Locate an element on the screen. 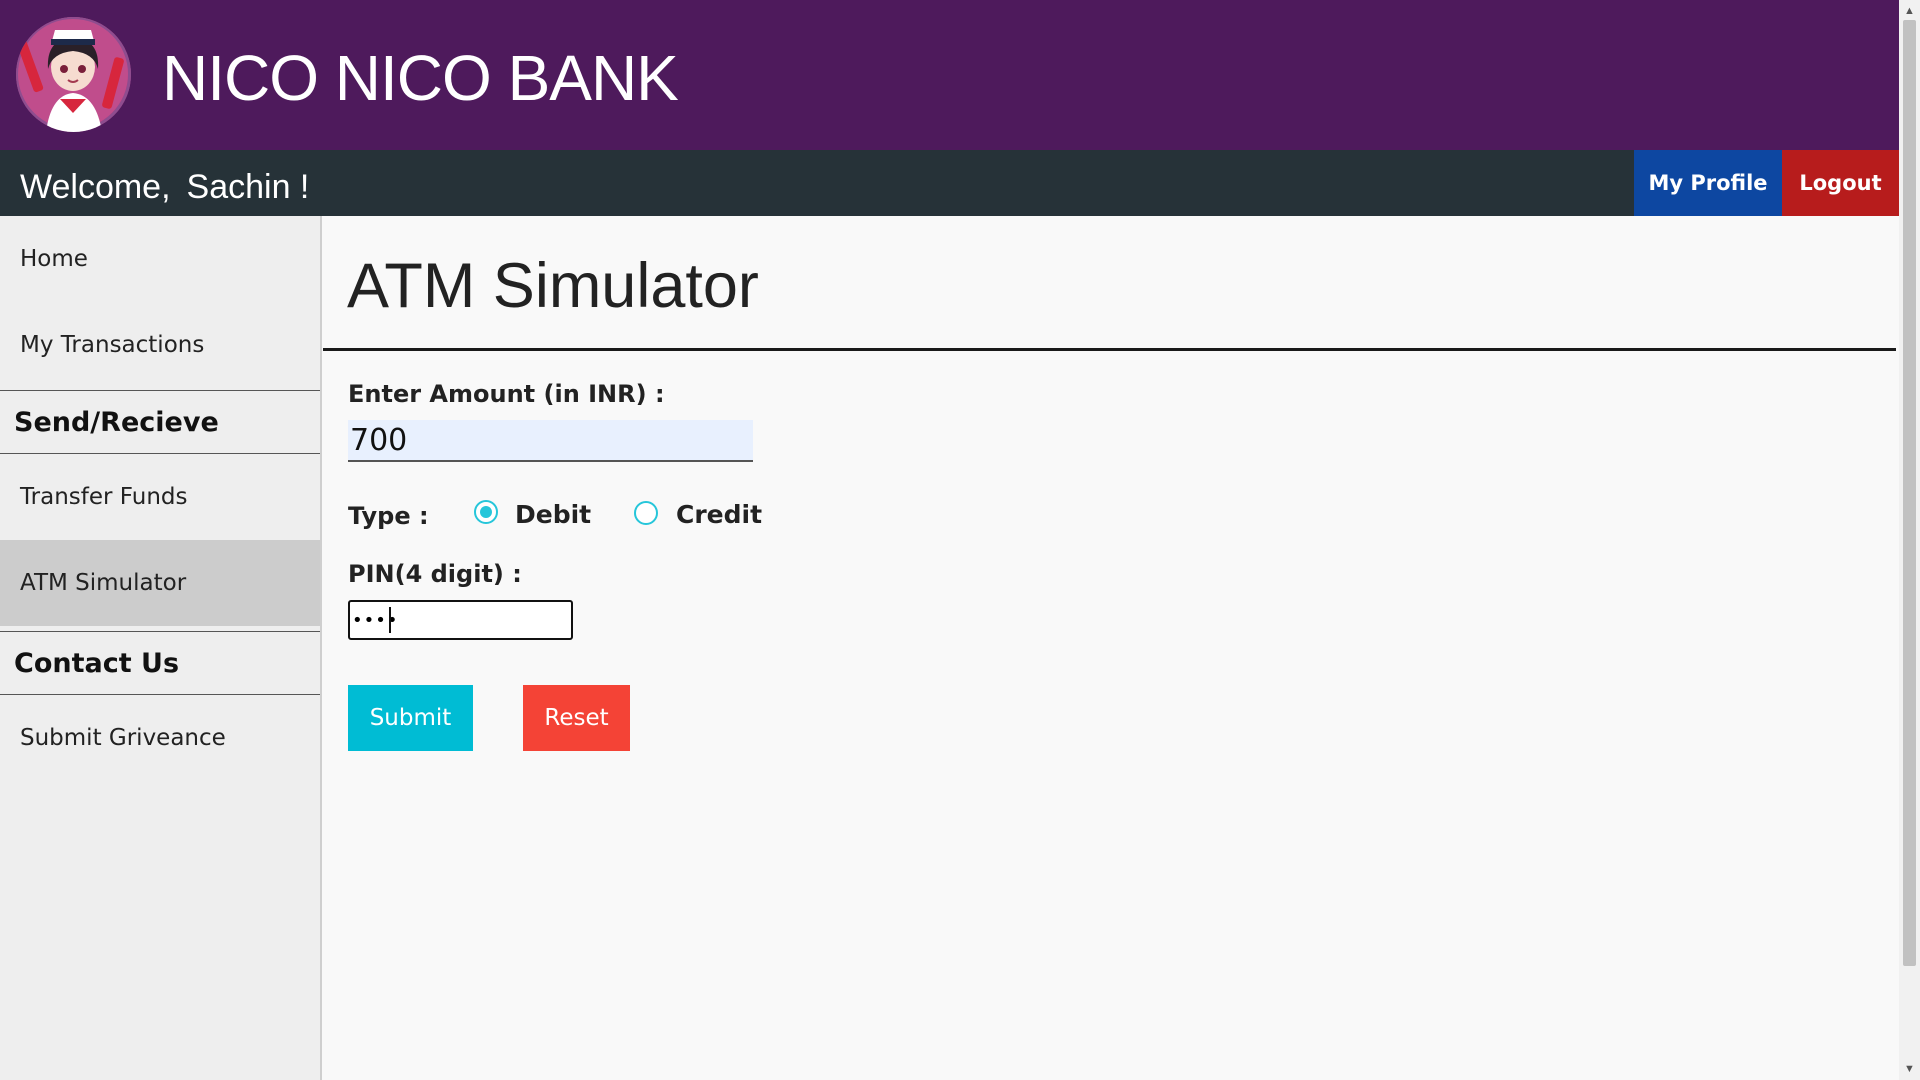 This screenshot has width=1920, height=1080. sidebar-heading-send-recieve: Send/Recieve is located at coordinates (160, 422).